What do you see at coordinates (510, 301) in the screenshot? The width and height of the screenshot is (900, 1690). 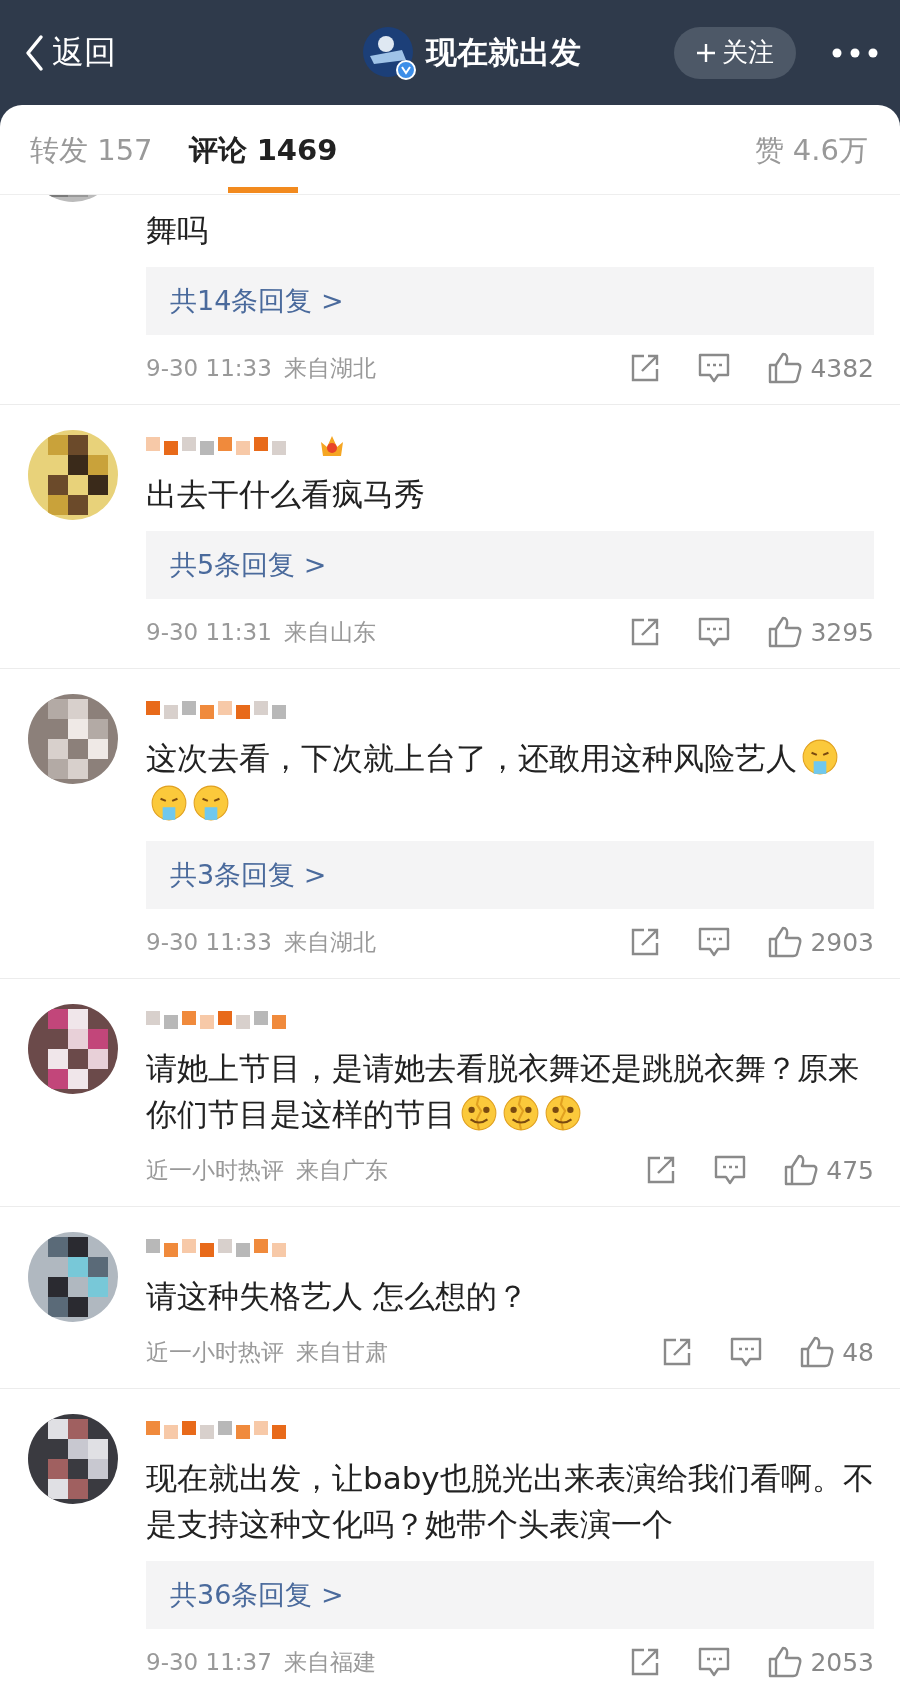 I see `replies-link: 共14条回复 >` at bounding box center [510, 301].